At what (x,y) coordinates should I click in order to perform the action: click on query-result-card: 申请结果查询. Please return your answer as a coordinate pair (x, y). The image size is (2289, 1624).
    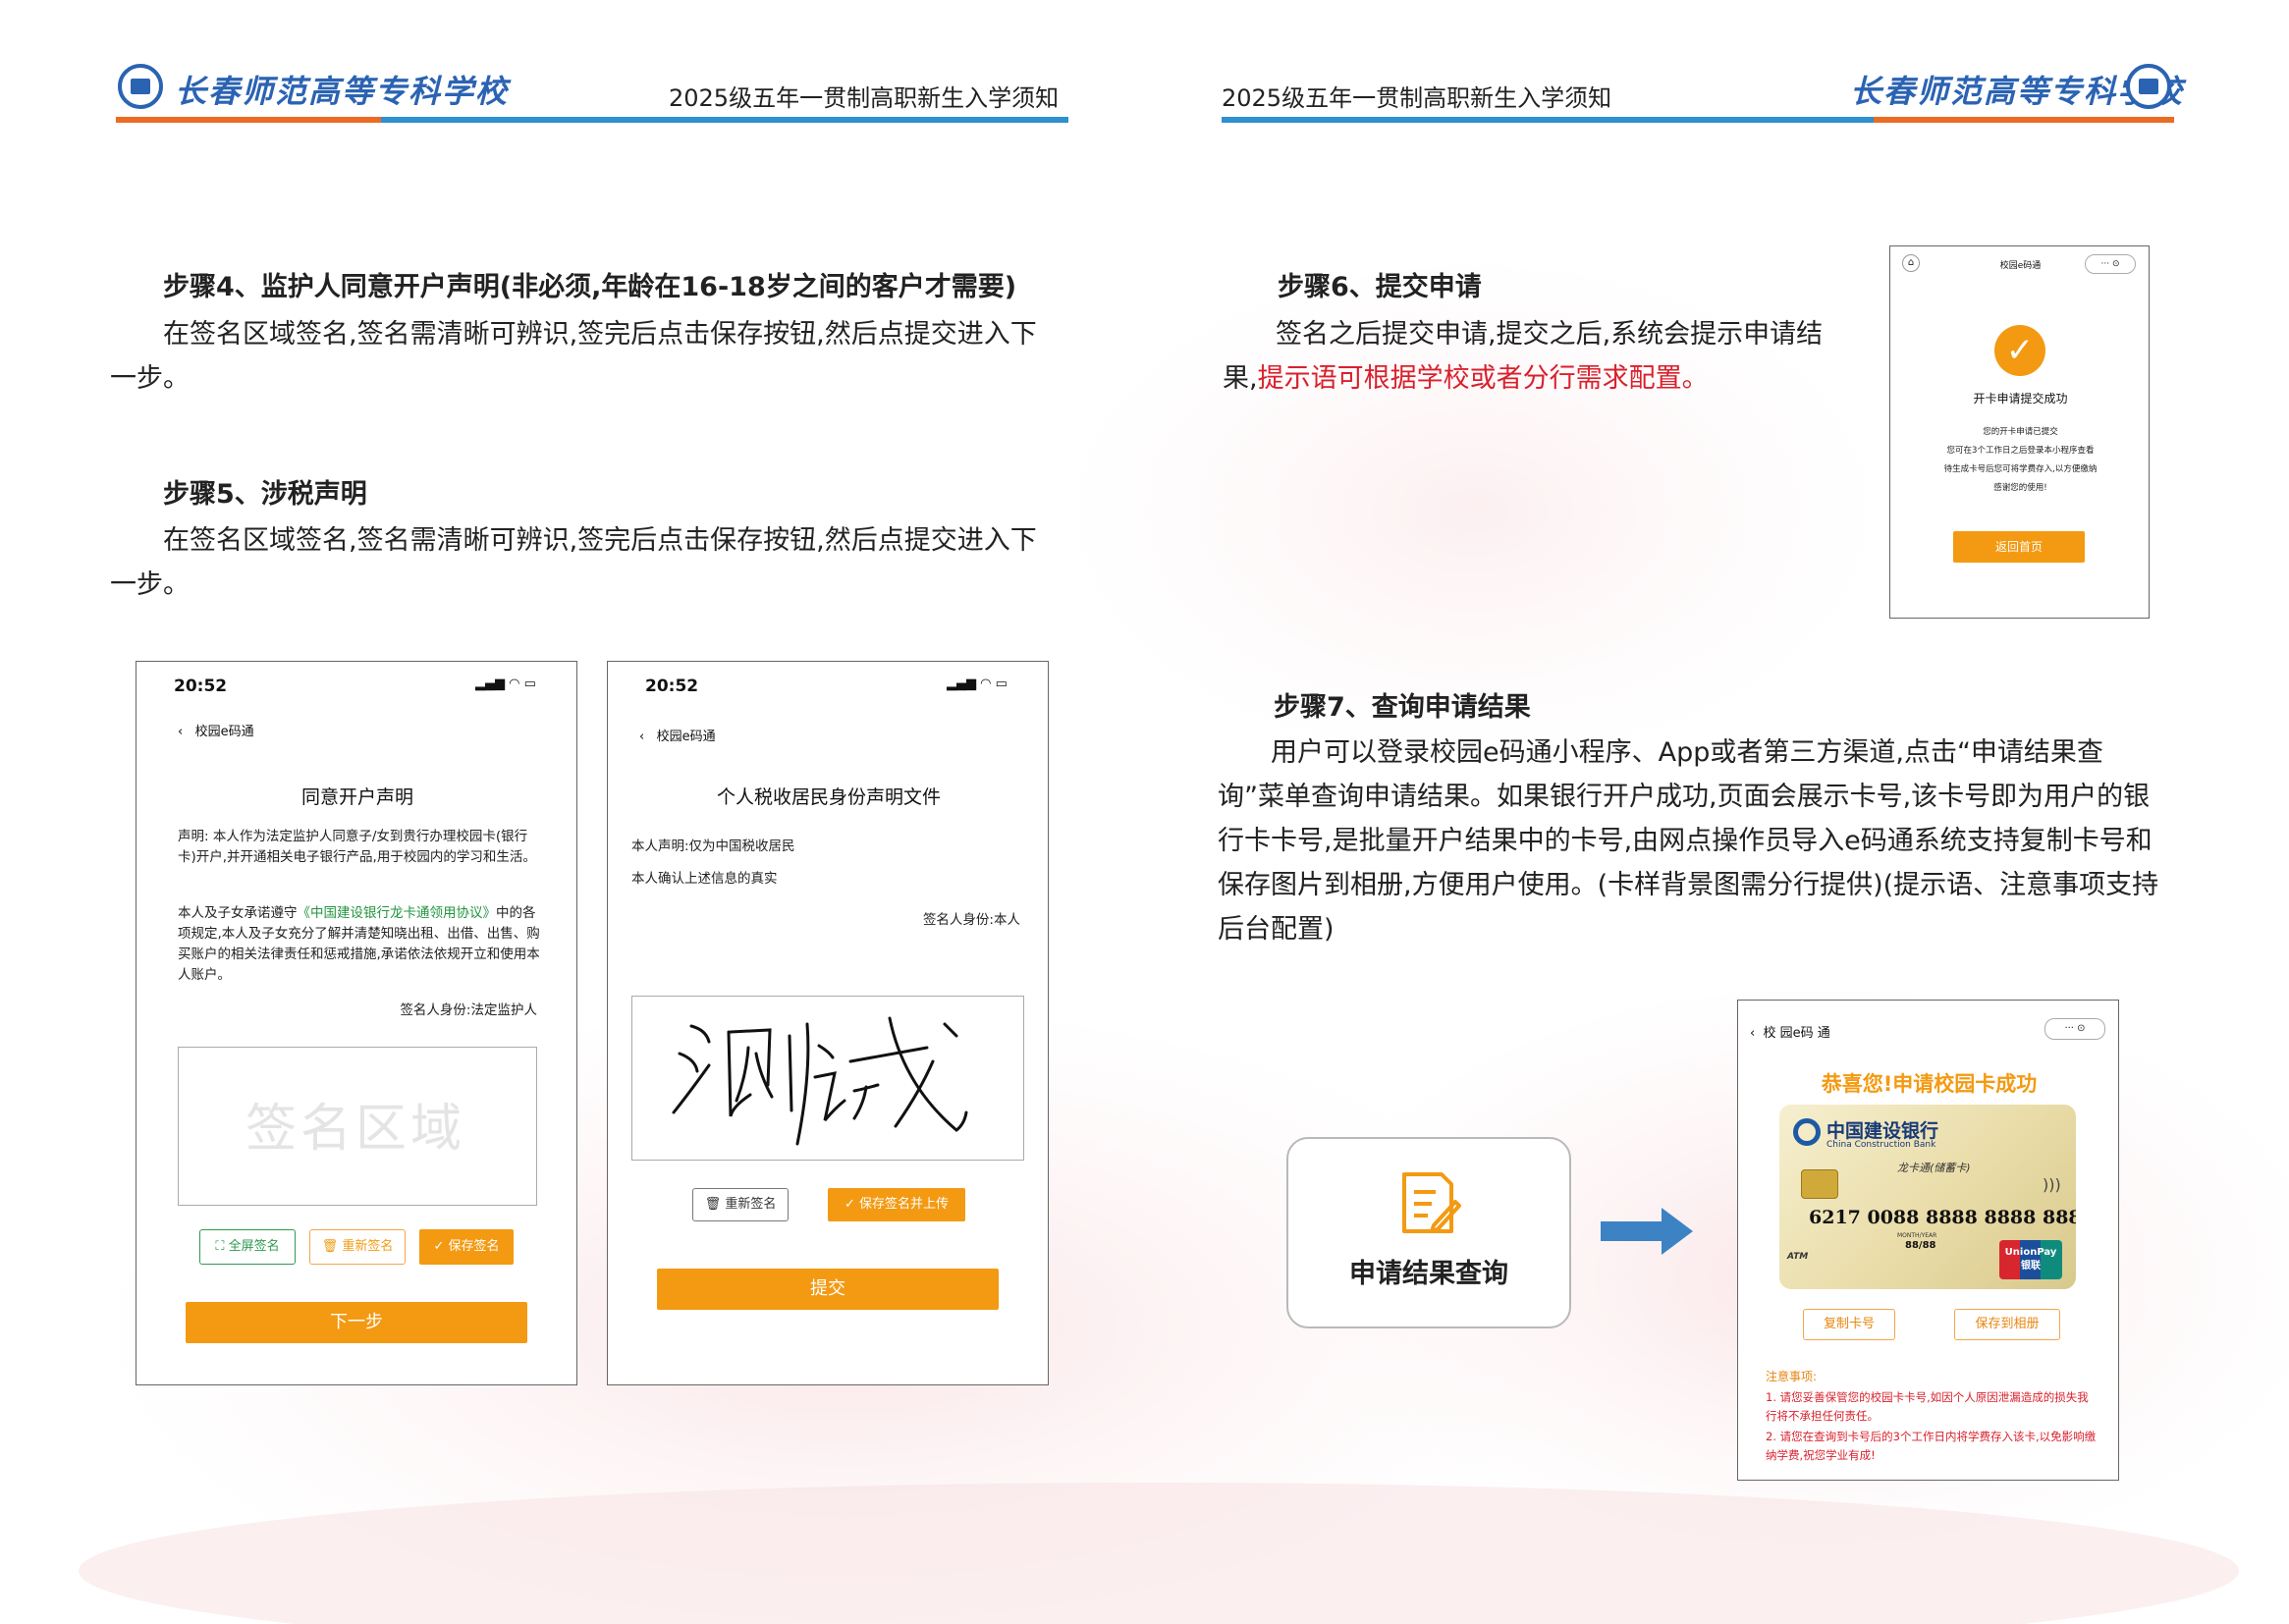
    Looking at the image, I should click on (1428, 1232).